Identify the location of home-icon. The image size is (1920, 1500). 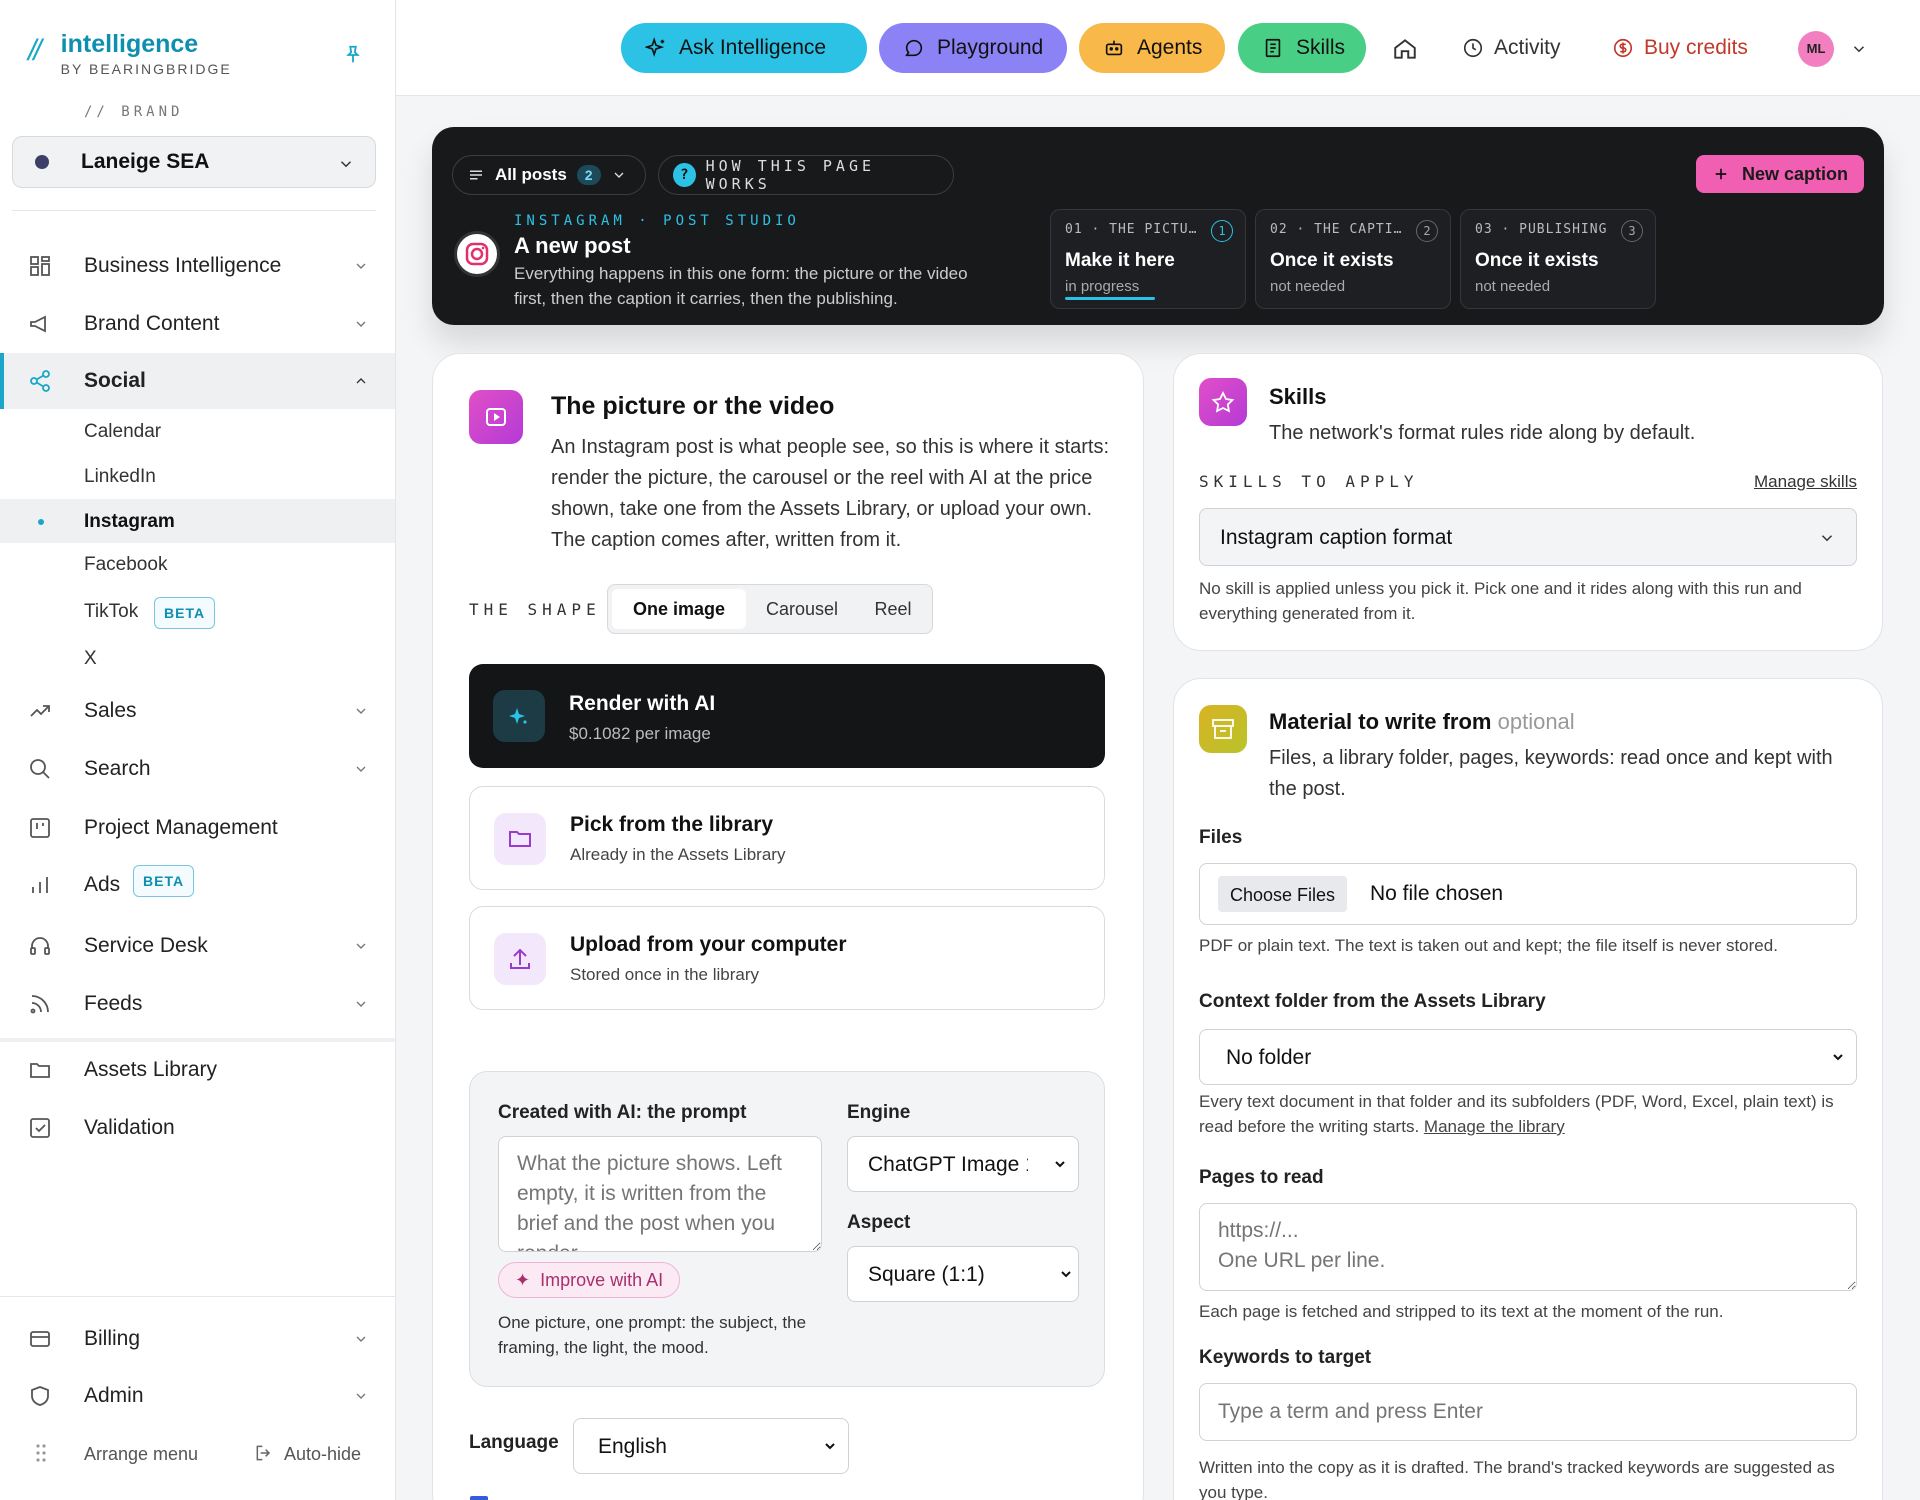
(1405, 49).